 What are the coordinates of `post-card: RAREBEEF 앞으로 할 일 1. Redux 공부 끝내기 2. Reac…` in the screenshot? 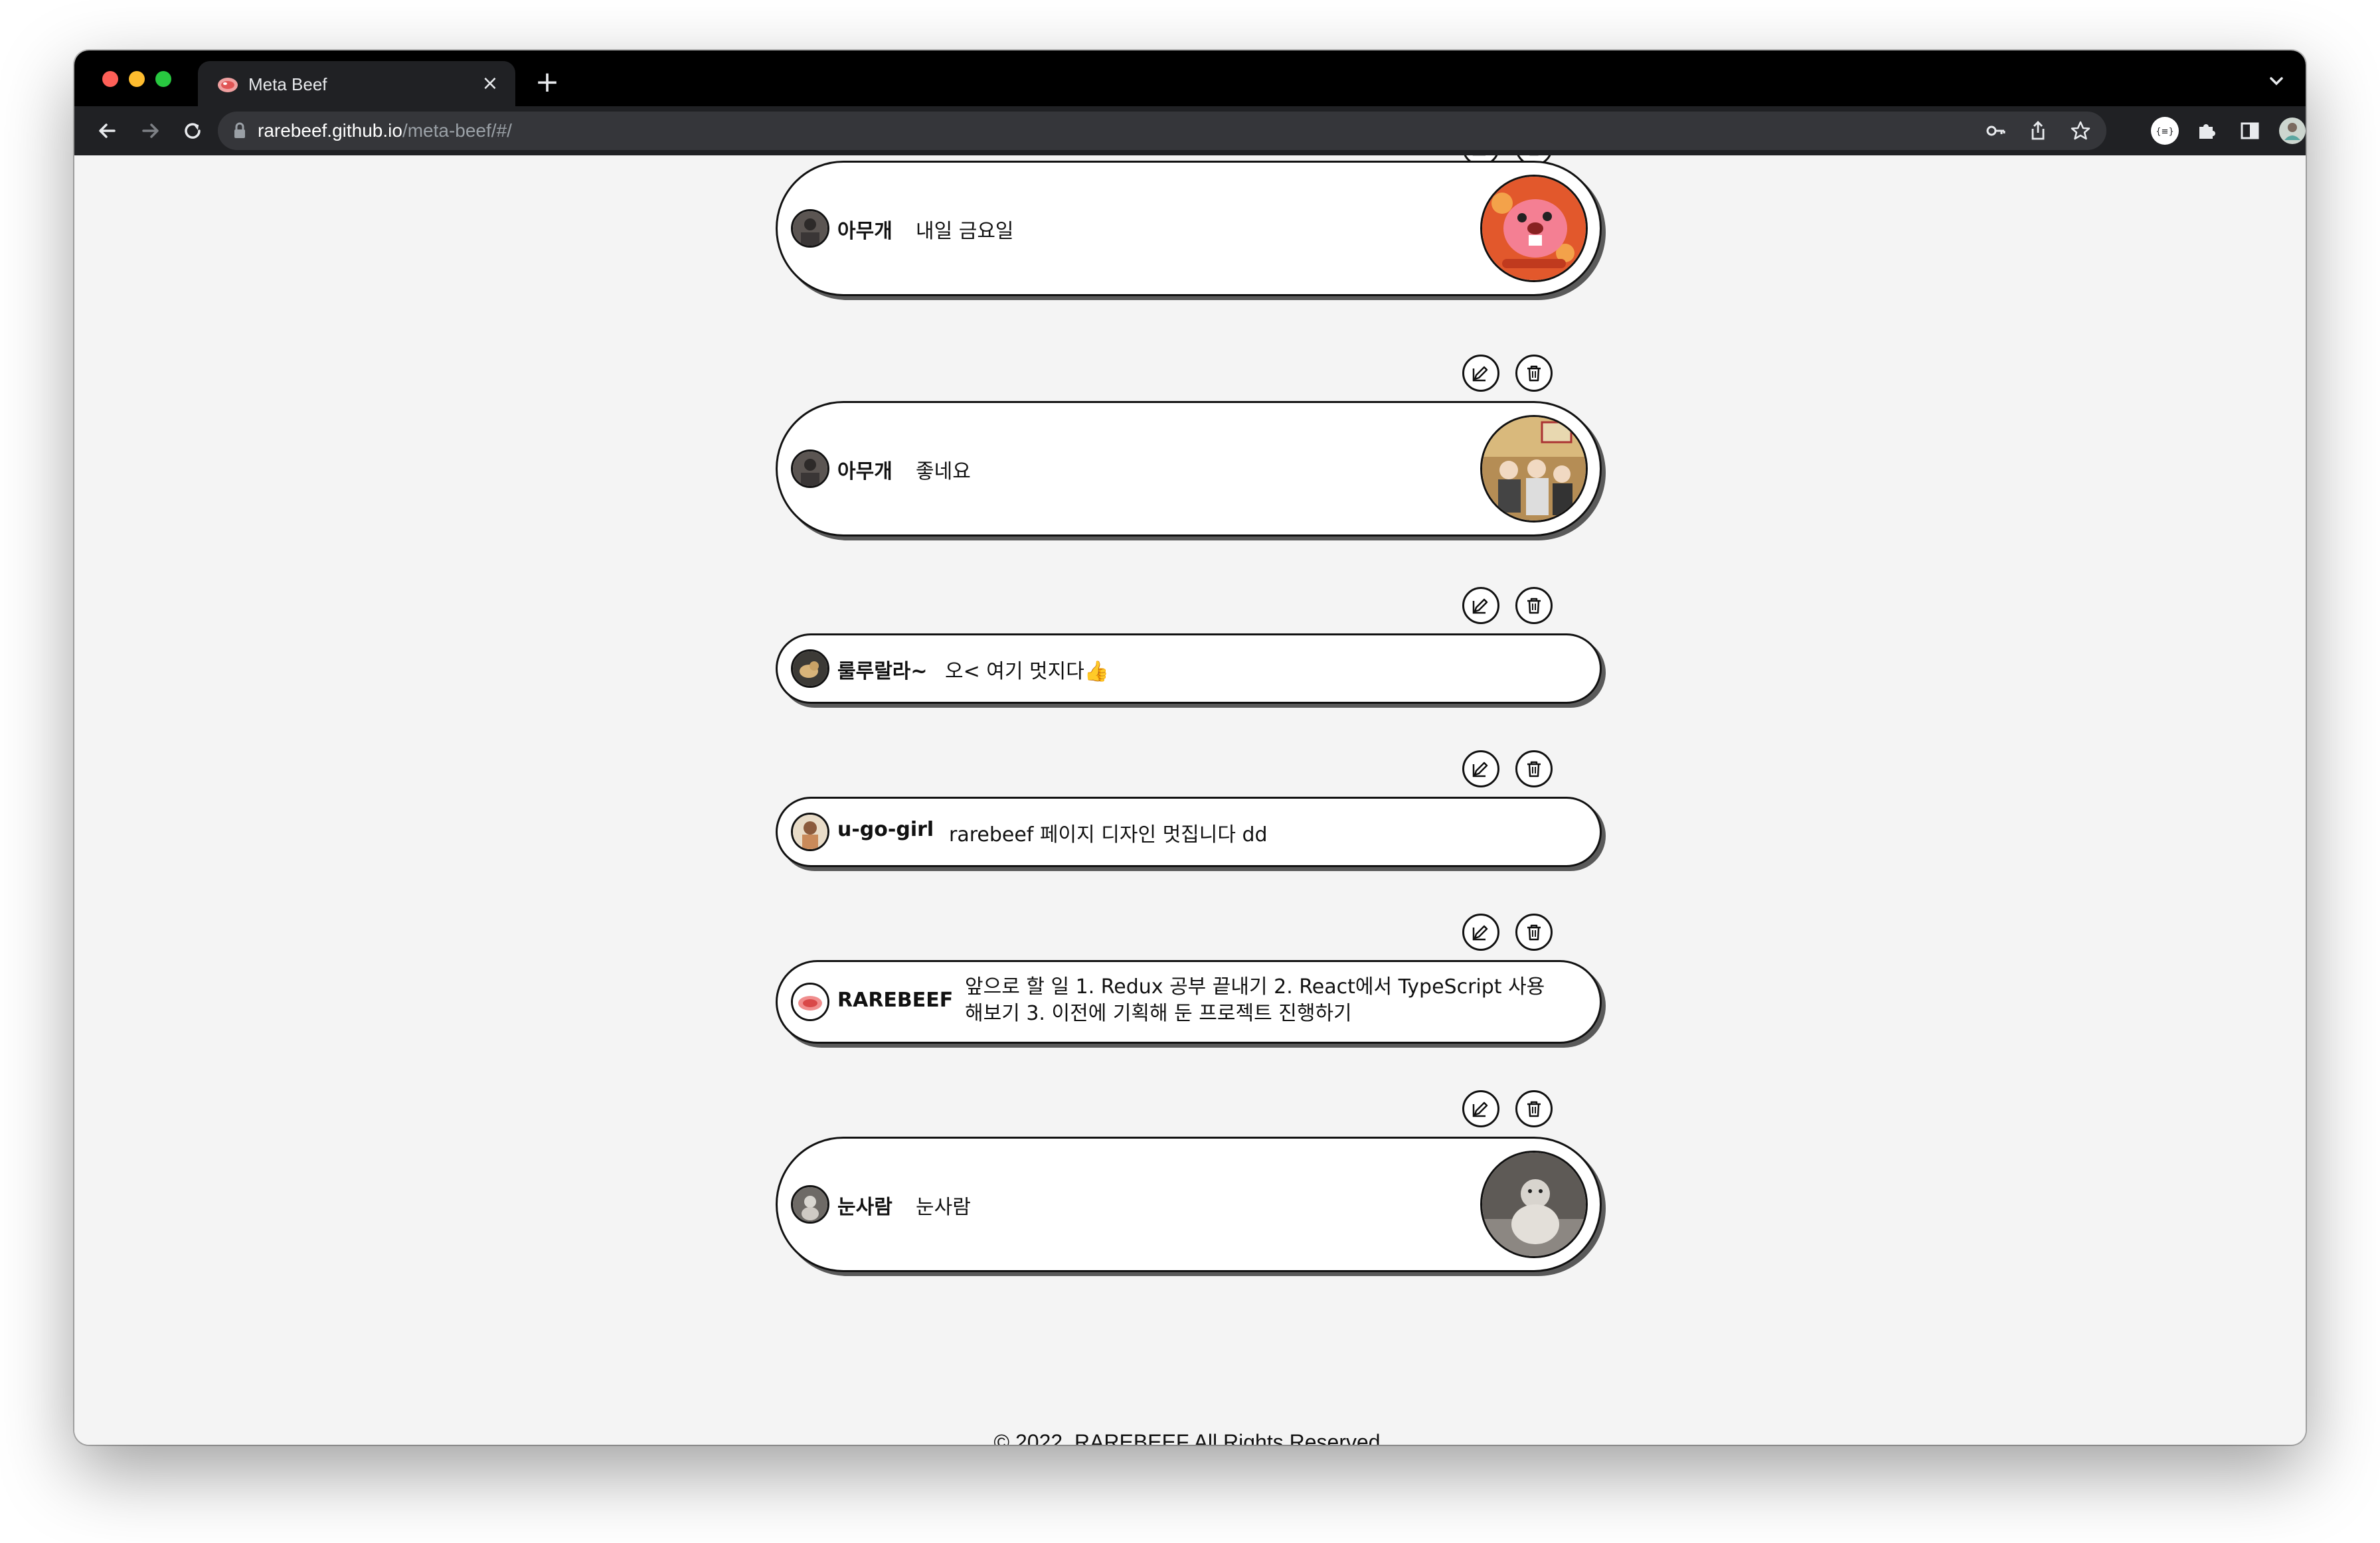 It's located at (1189, 1002).